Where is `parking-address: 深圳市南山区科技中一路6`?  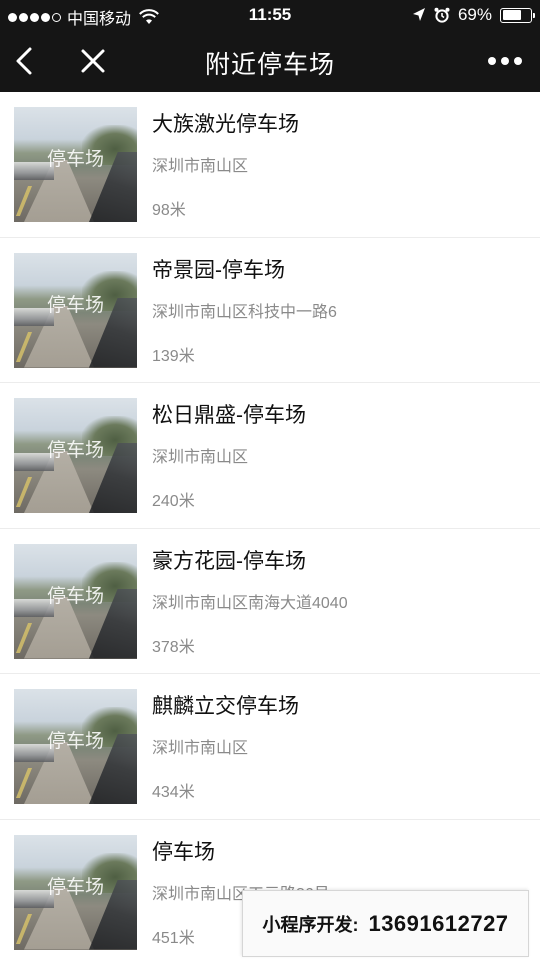 parking-address: 深圳市南山区科技中一路6 is located at coordinates (244, 312).